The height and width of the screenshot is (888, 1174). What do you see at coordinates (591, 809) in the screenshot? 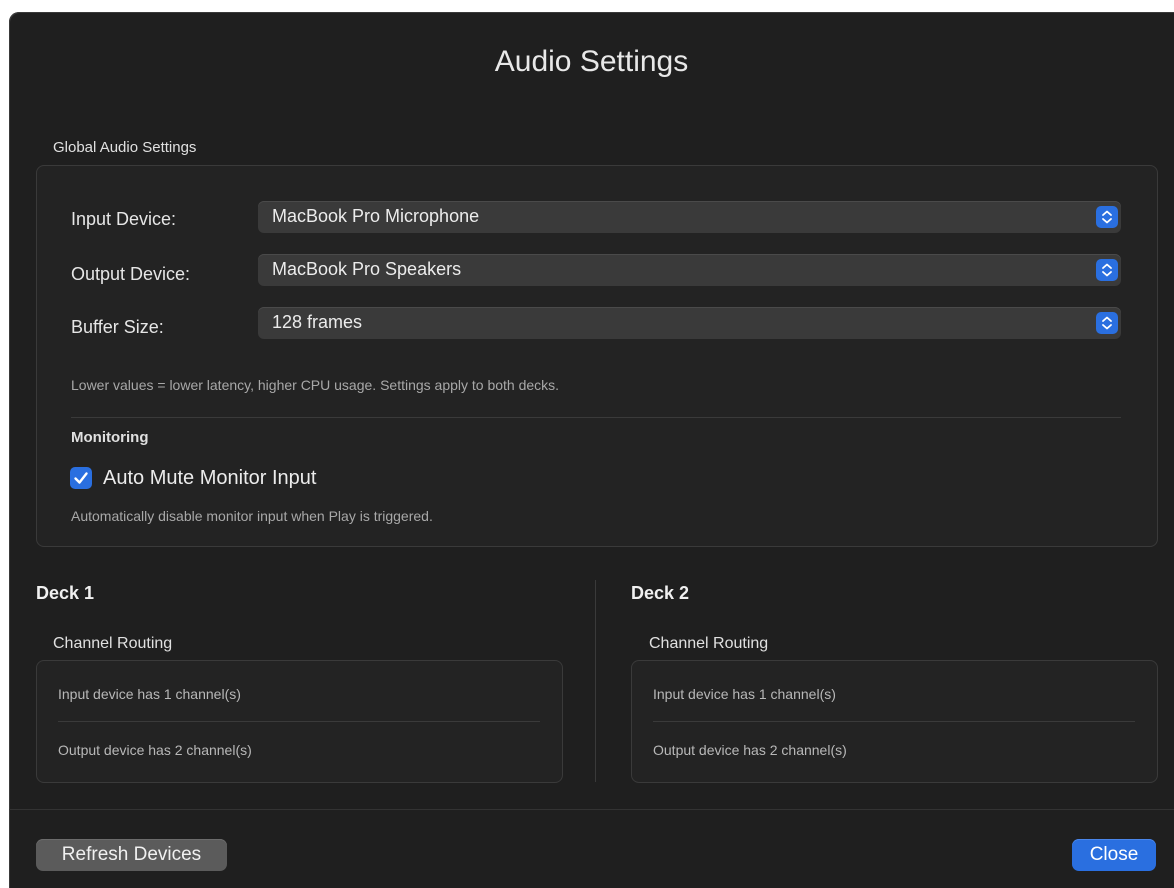
I see `footer-divider` at bounding box center [591, 809].